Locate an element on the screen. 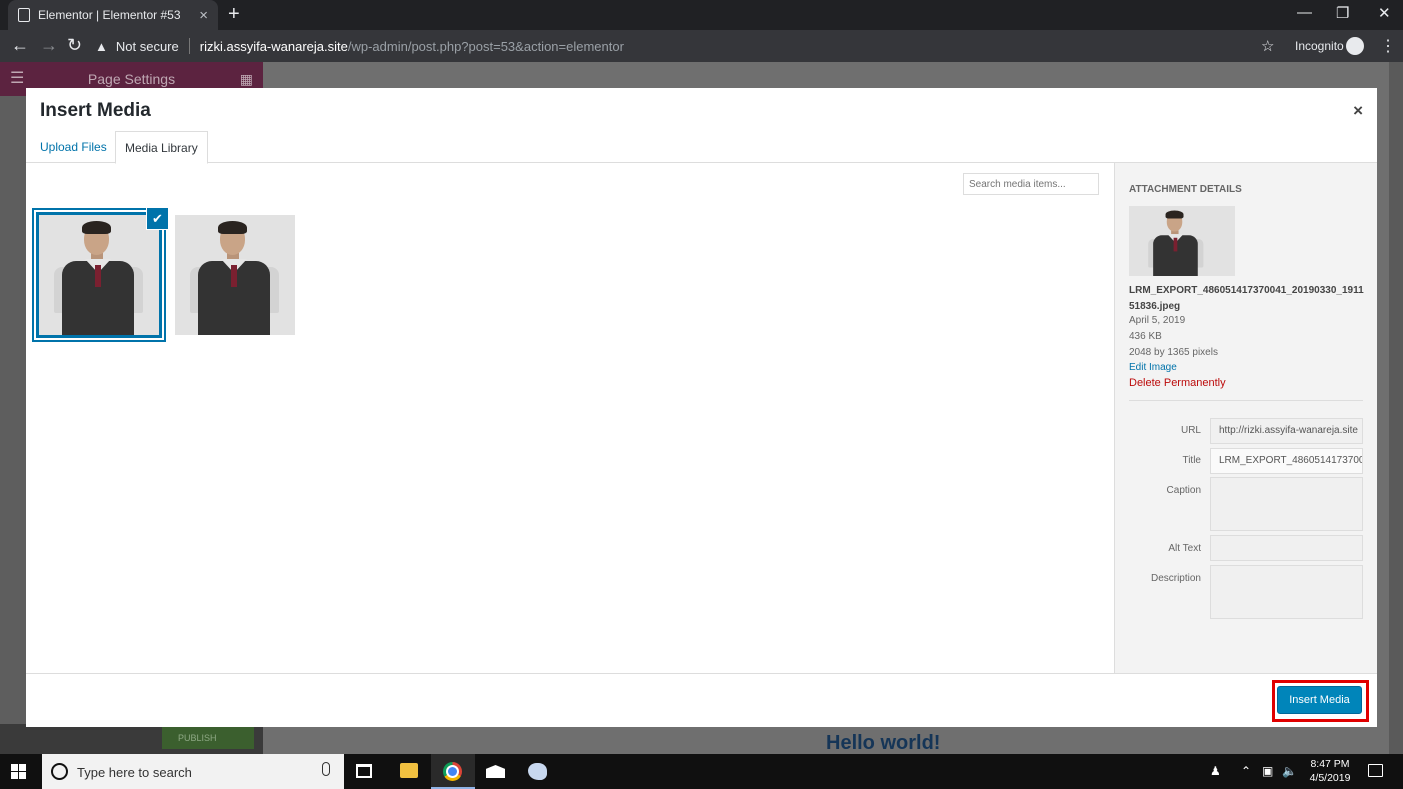  panel-title: Page Settings is located at coordinates (131, 79).